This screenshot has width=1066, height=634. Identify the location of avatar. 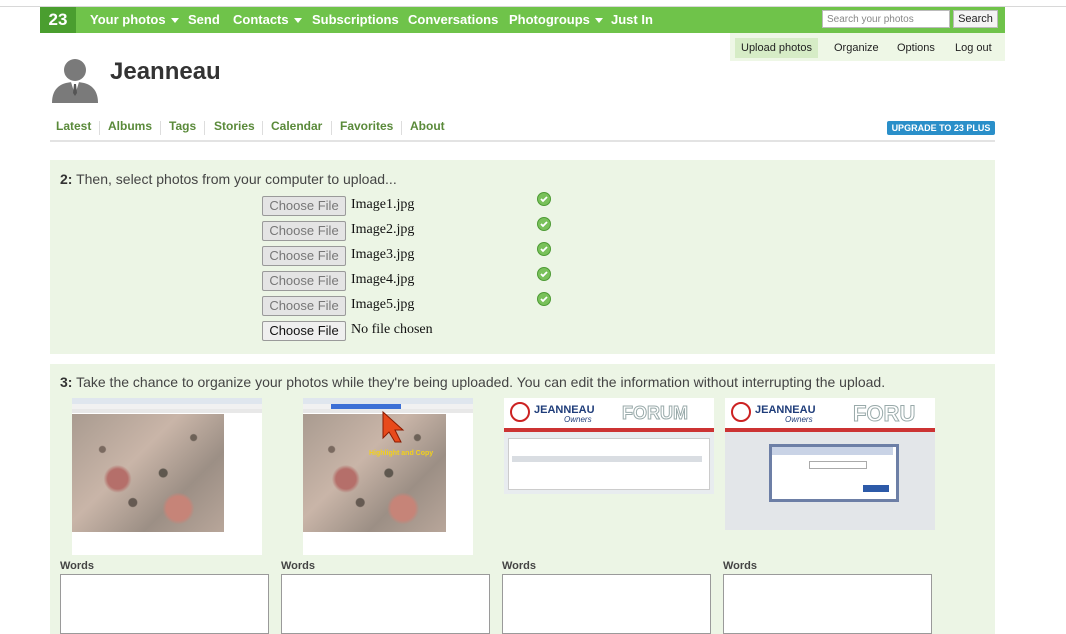
(75, 79).